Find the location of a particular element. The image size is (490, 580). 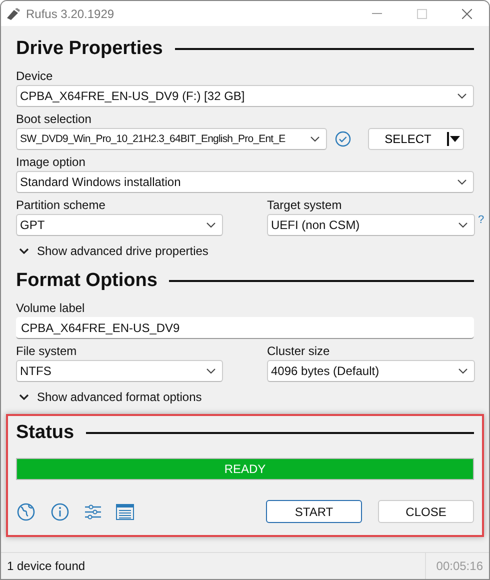

window-title: Rufus 3.20.1929 is located at coordinates (71, 13).